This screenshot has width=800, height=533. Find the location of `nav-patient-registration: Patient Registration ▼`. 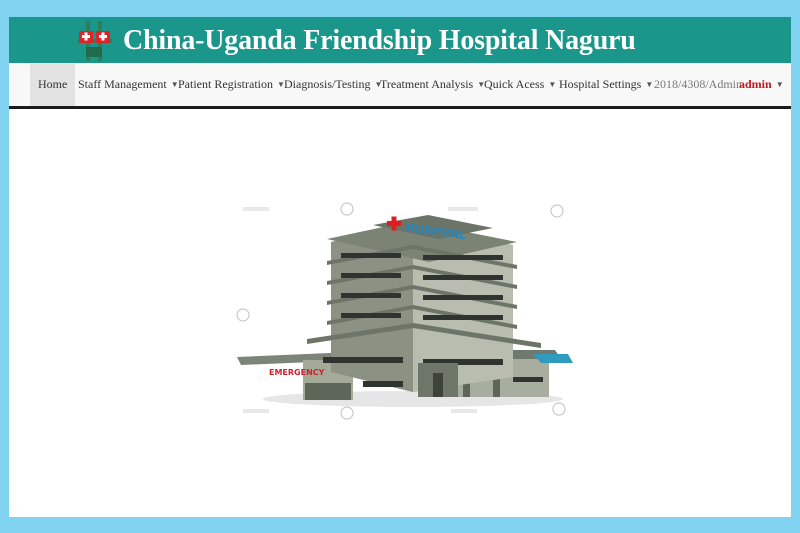

nav-patient-registration: Patient Registration ▼ is located at coordinates (231, 84).